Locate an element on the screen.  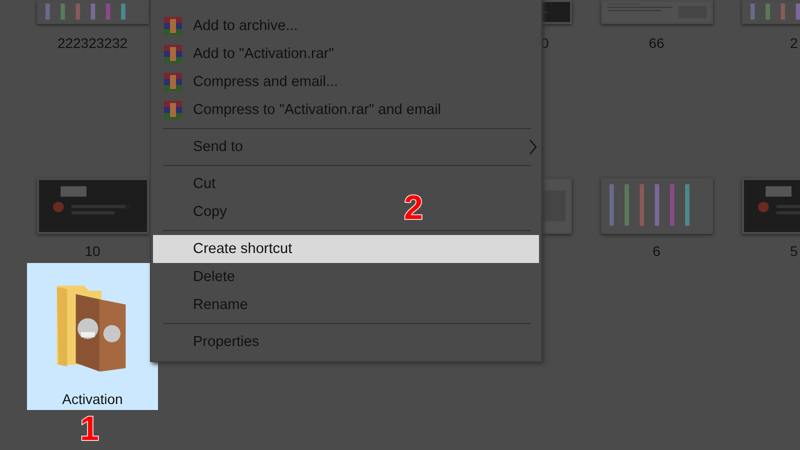
menu-item: Create shortcut is located at coordinates (346, 249).